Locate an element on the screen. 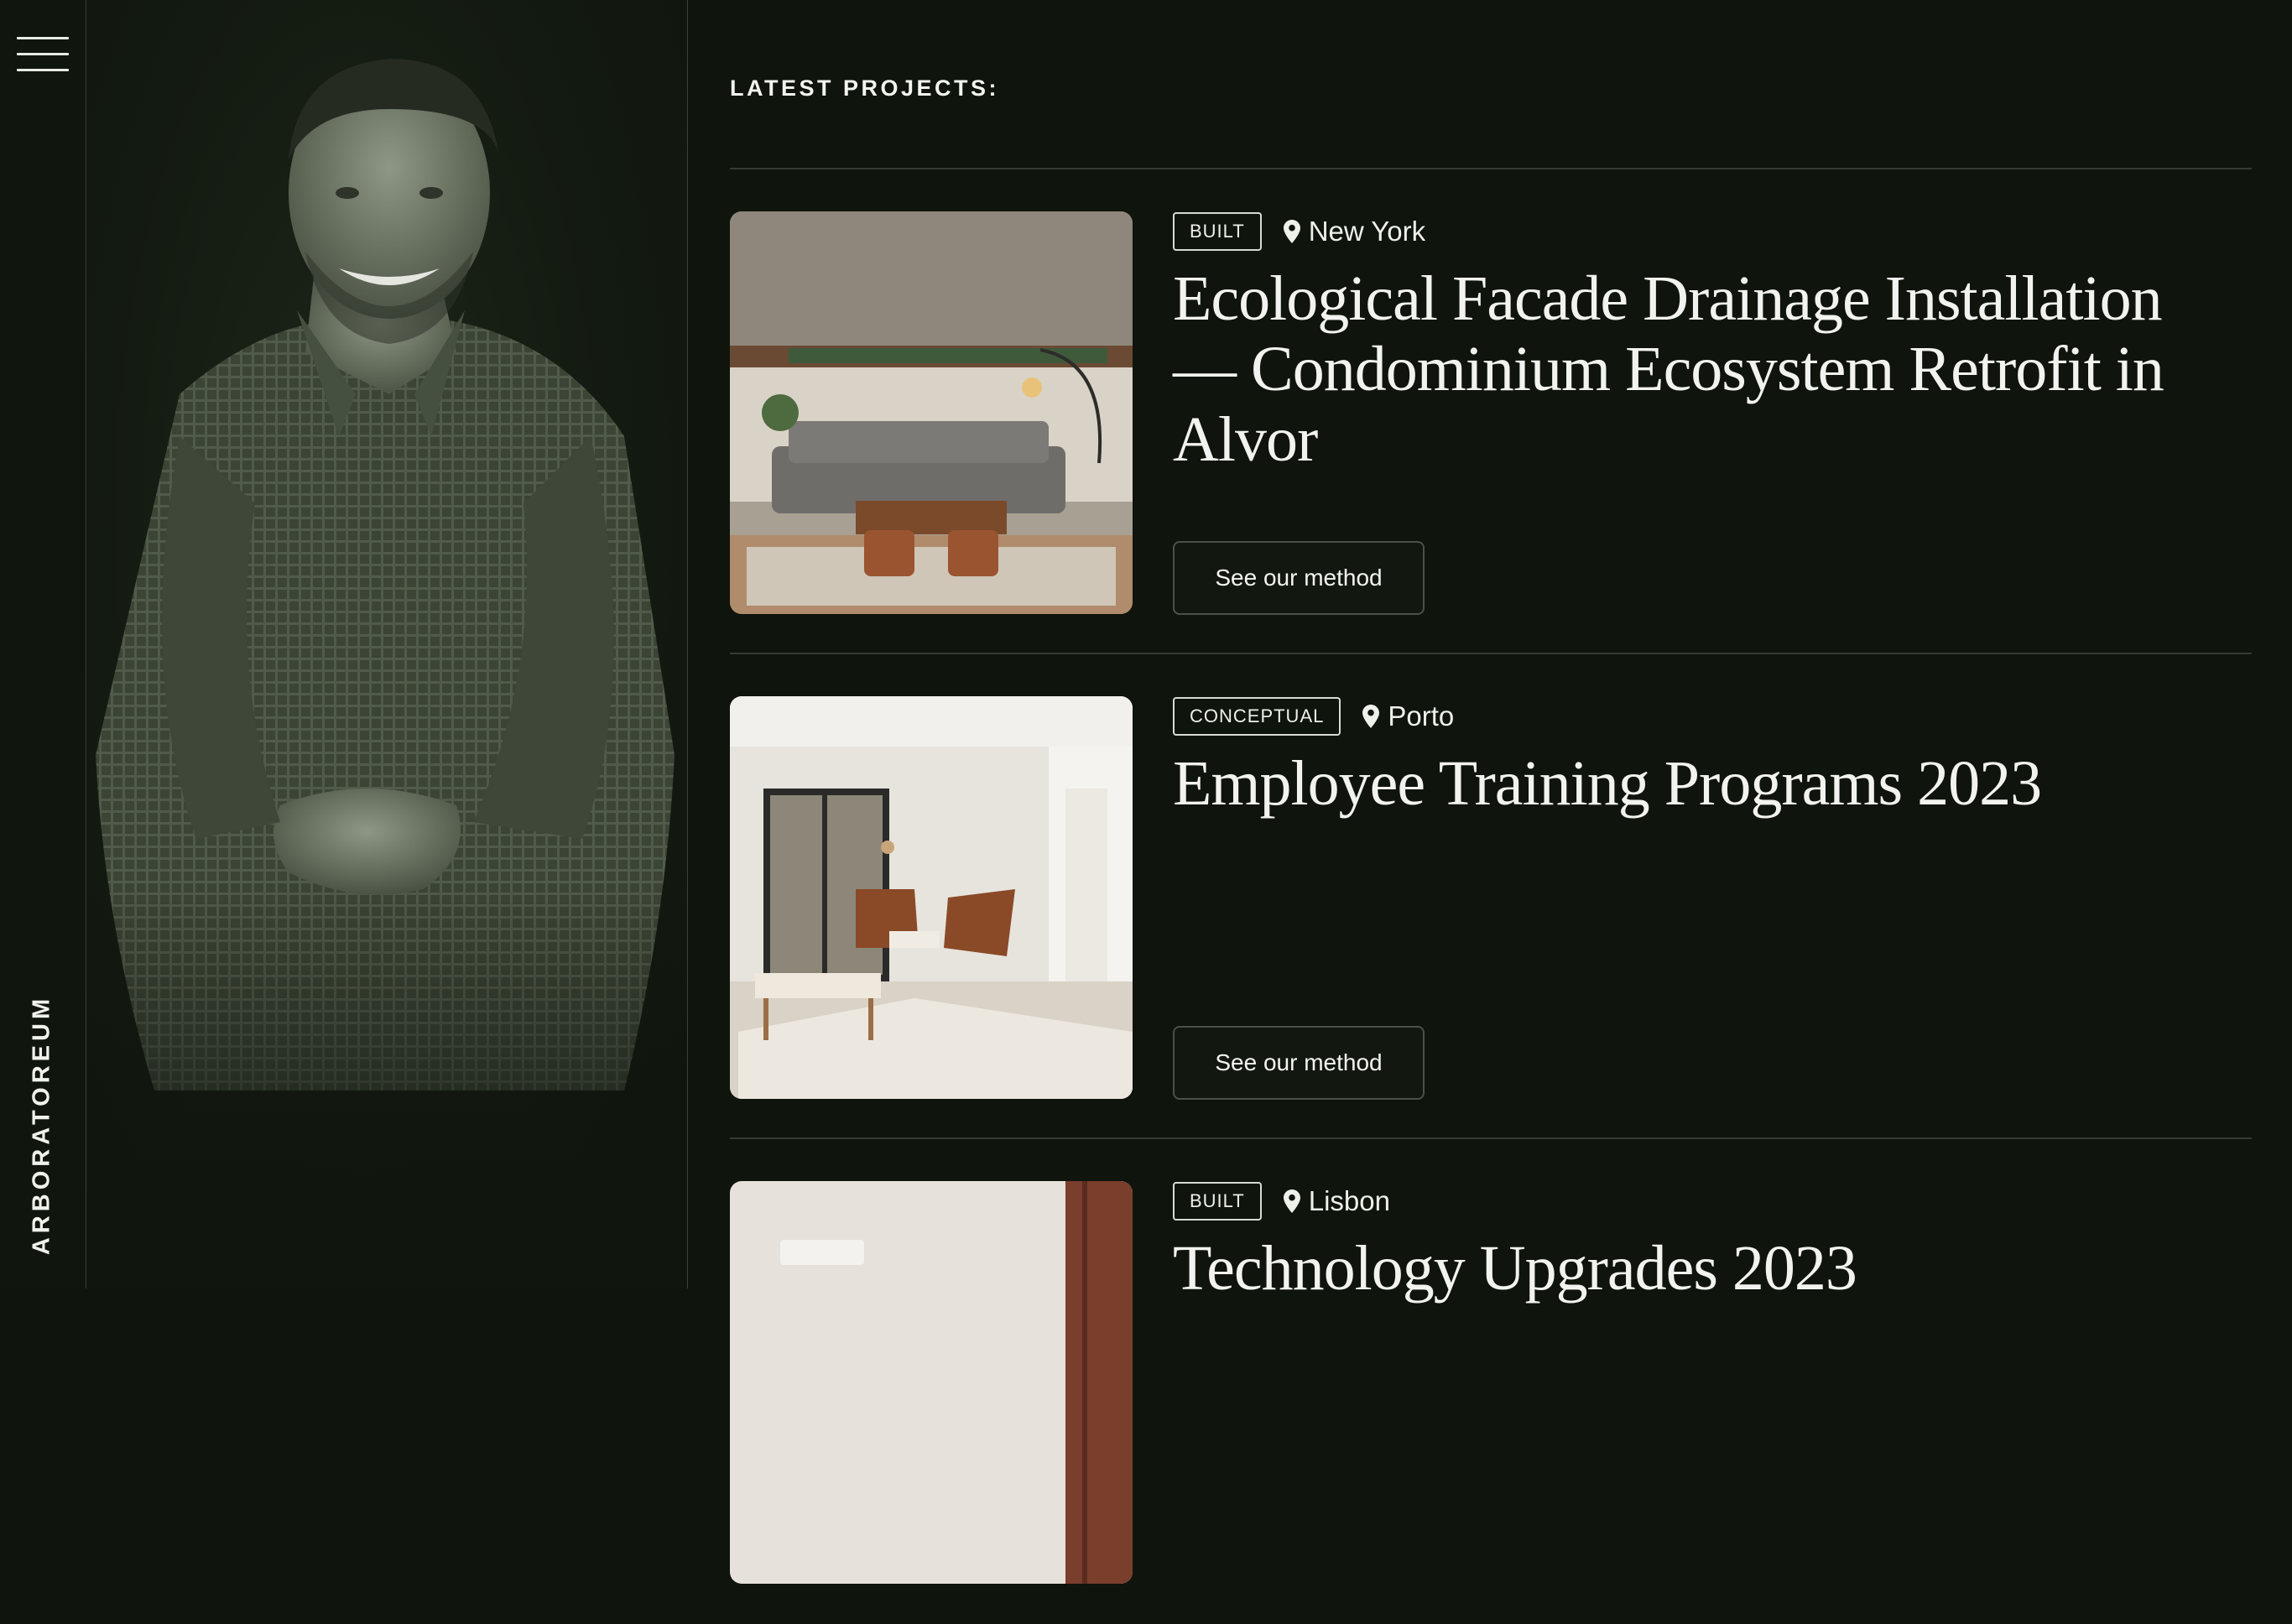 The height and width of the screenshot is (1624, 2292). project-location: Lisbon is located at coordinates (1349, 1200).